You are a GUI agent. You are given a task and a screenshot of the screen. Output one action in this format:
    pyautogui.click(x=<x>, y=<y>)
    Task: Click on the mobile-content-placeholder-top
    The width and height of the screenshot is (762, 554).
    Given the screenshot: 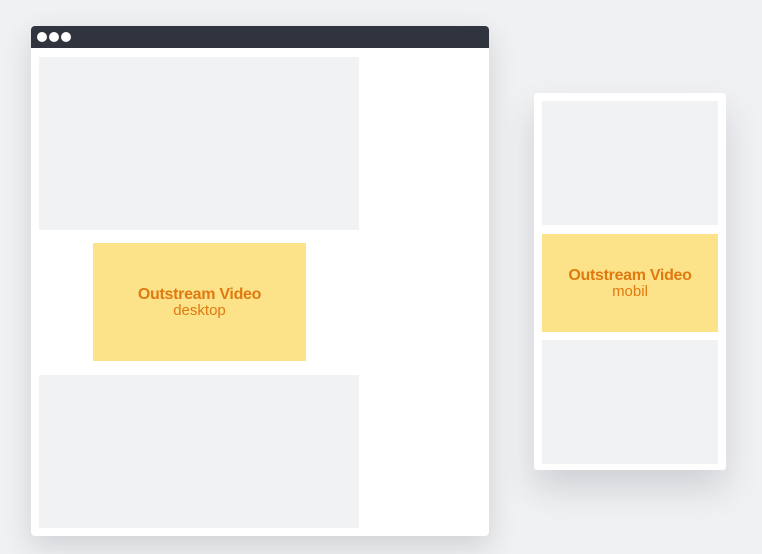 What is the action you would take?
    pyautogui.click(x=630, y=163)
    